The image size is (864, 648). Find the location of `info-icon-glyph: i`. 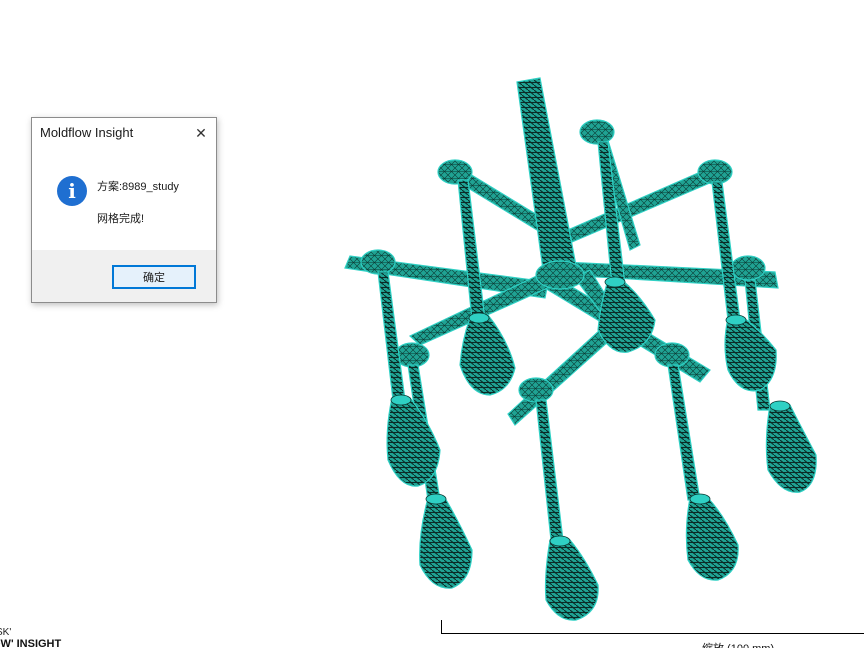

info-icon-glyph: i is located at coordinates (72, 191).